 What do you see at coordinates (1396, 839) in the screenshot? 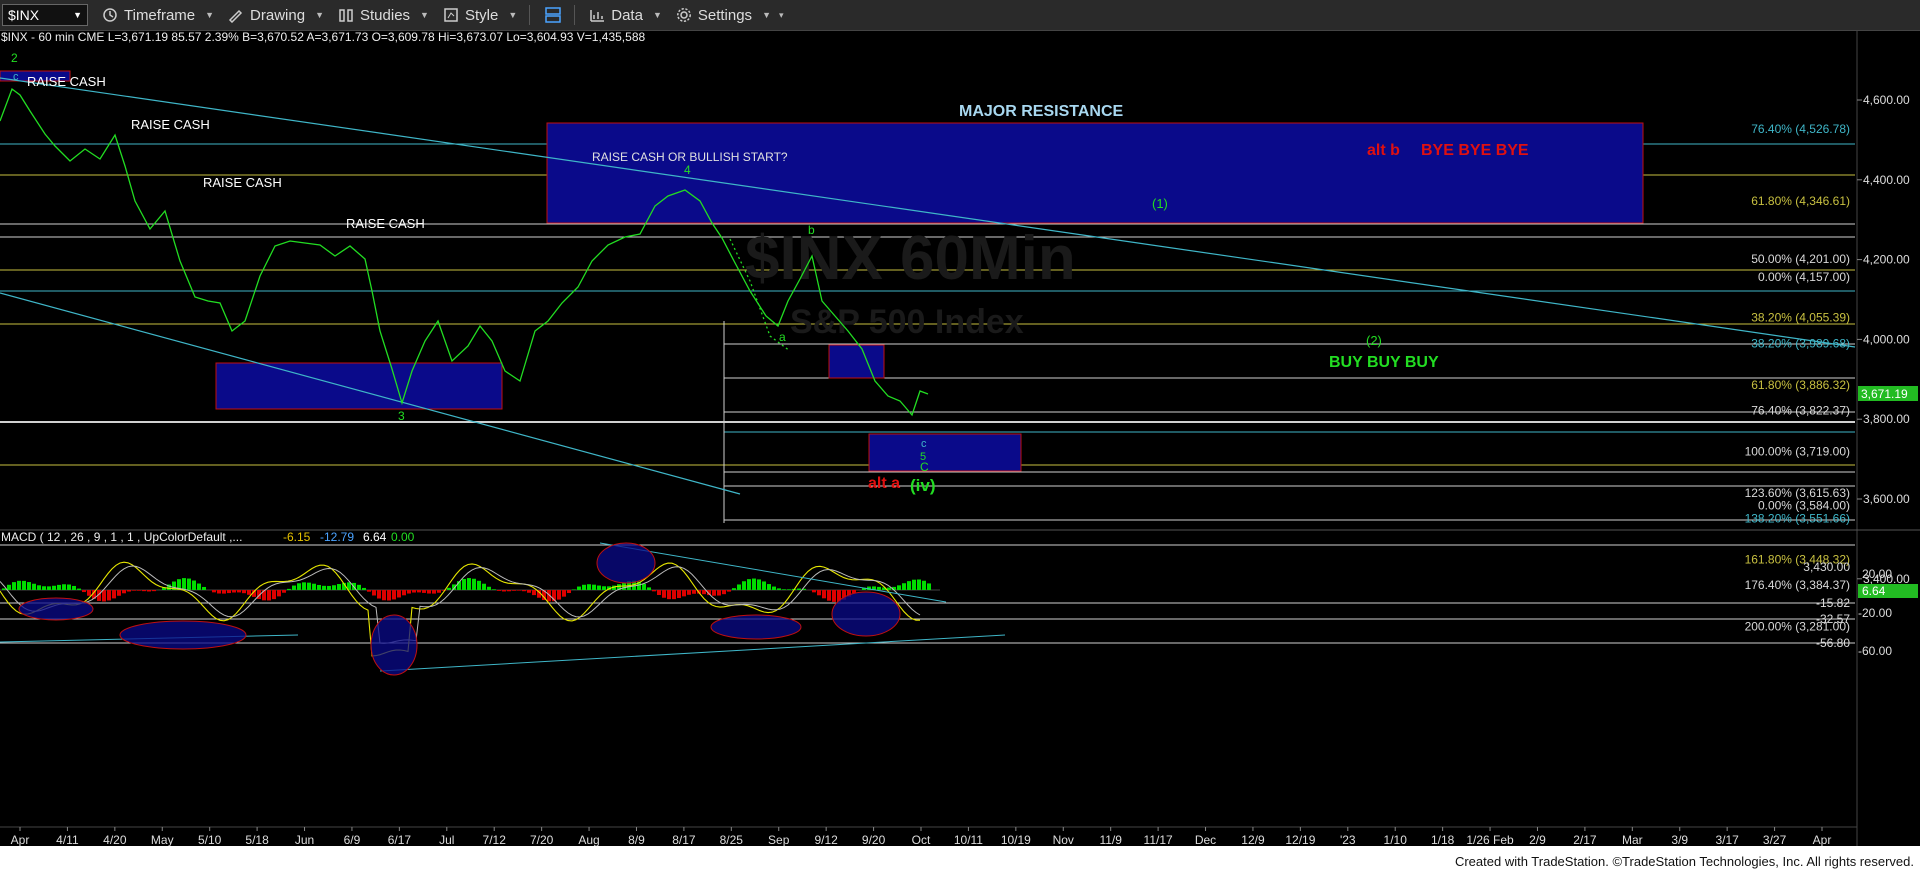
I see `time-axis-label: 1/10` at bounding box center [1396, 839].